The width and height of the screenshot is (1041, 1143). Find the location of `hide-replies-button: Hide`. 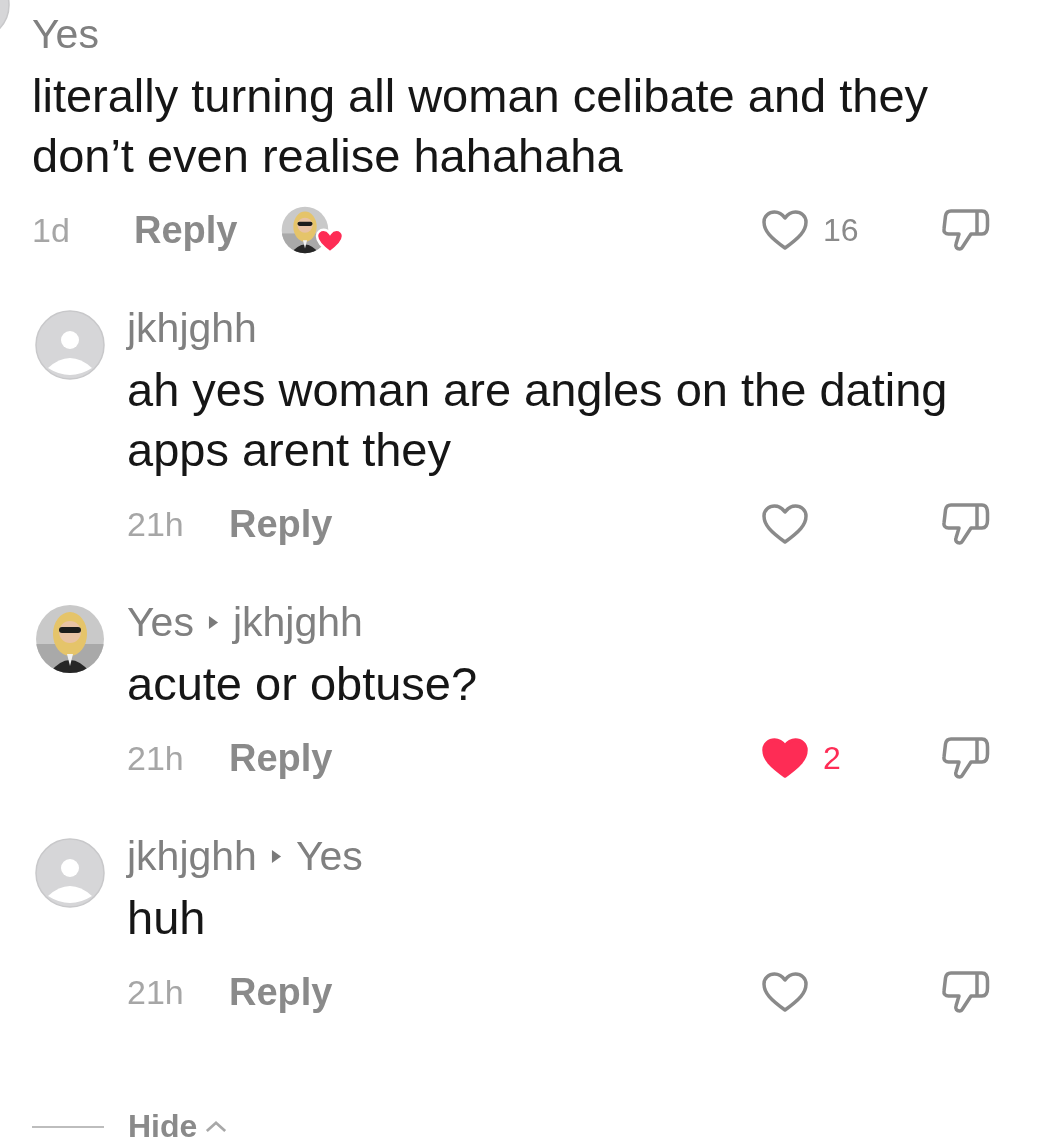

hide-replies-button: Hide is located at coordinates (178, 1125).